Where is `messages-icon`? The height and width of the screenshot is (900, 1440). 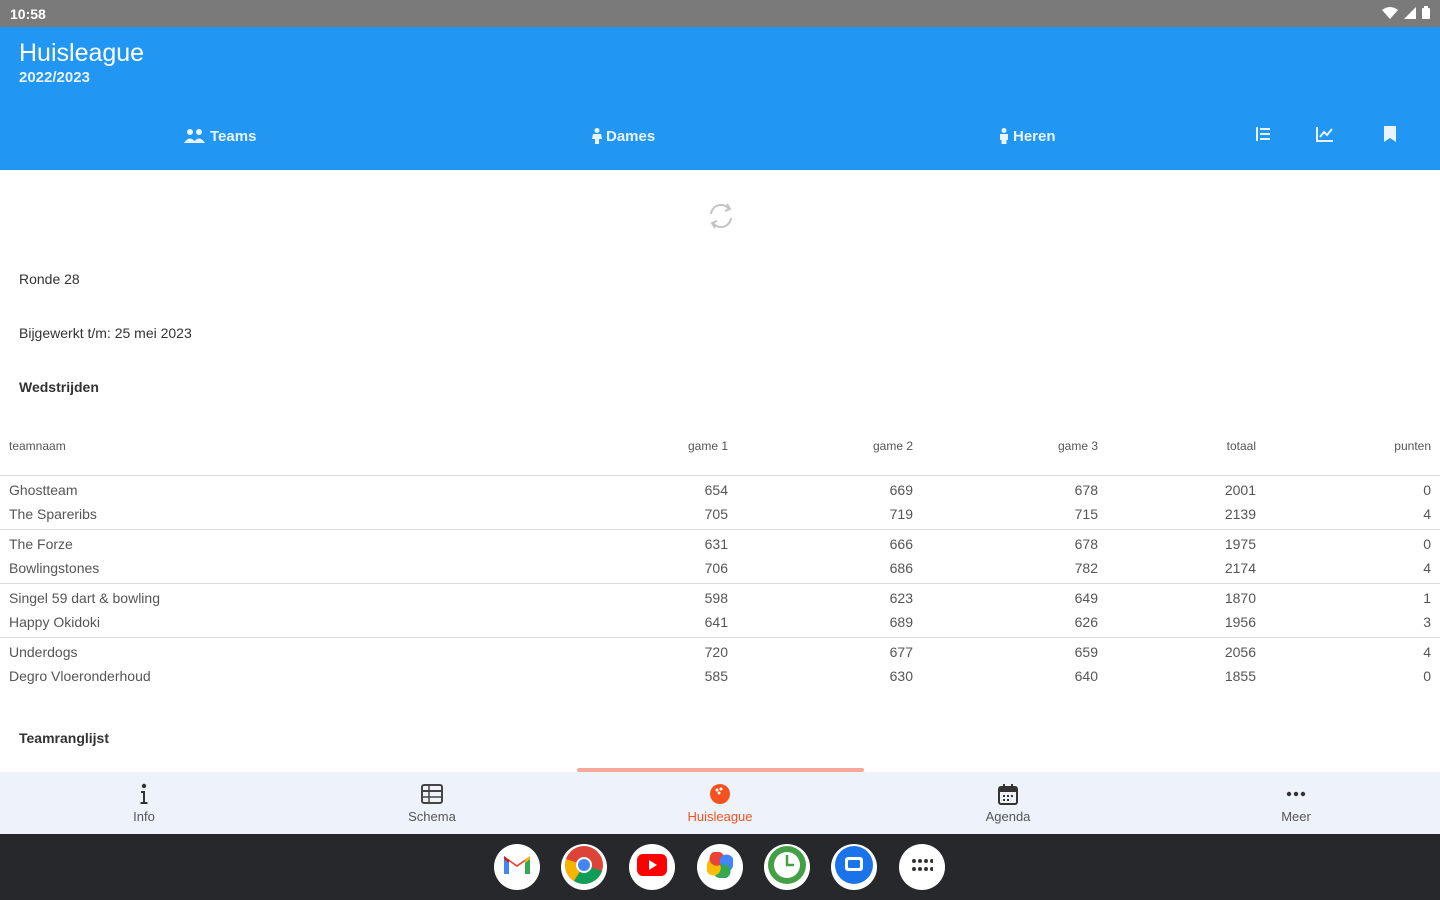
messages-icon is located at coordinates (854, 867).